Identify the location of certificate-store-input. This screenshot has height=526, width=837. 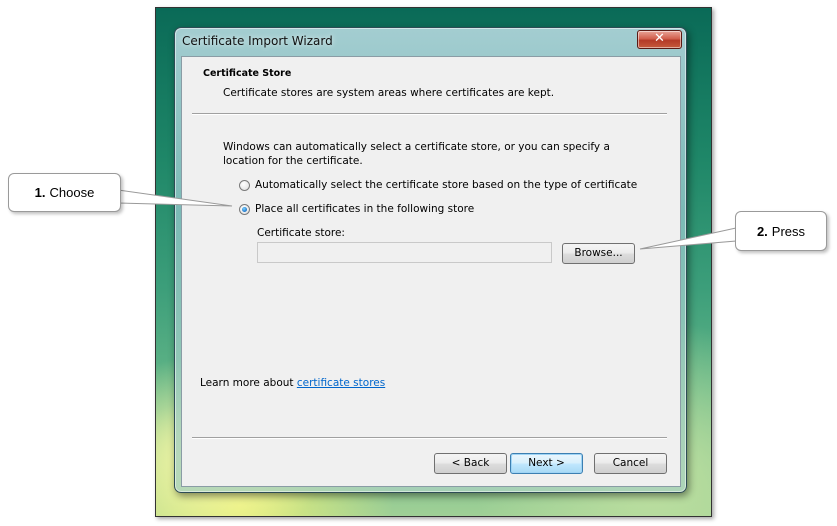
(404, 252).